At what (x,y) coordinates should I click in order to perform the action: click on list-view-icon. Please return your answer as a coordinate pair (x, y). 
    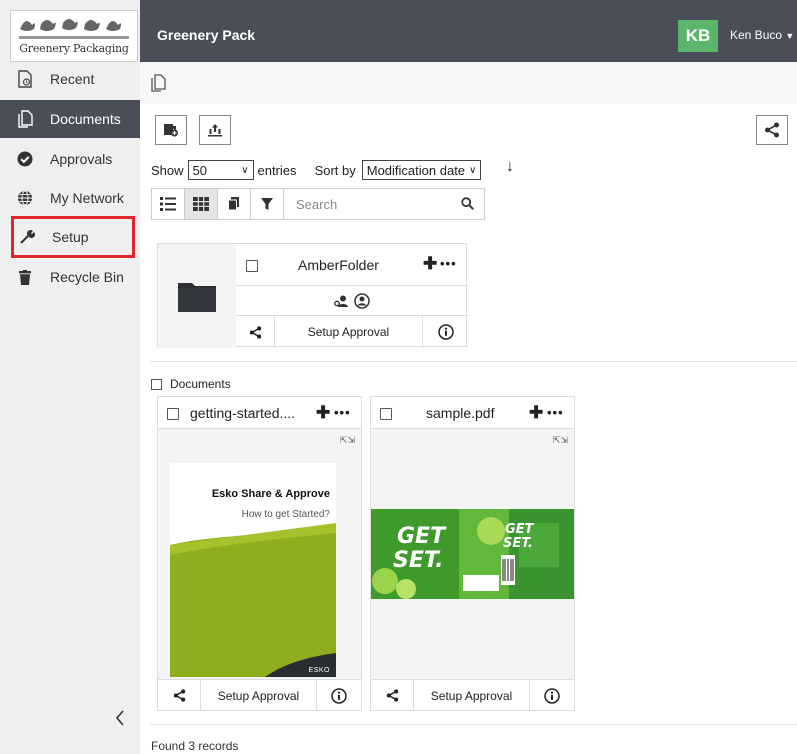
    Looking at the image, I should click on (168, 204).